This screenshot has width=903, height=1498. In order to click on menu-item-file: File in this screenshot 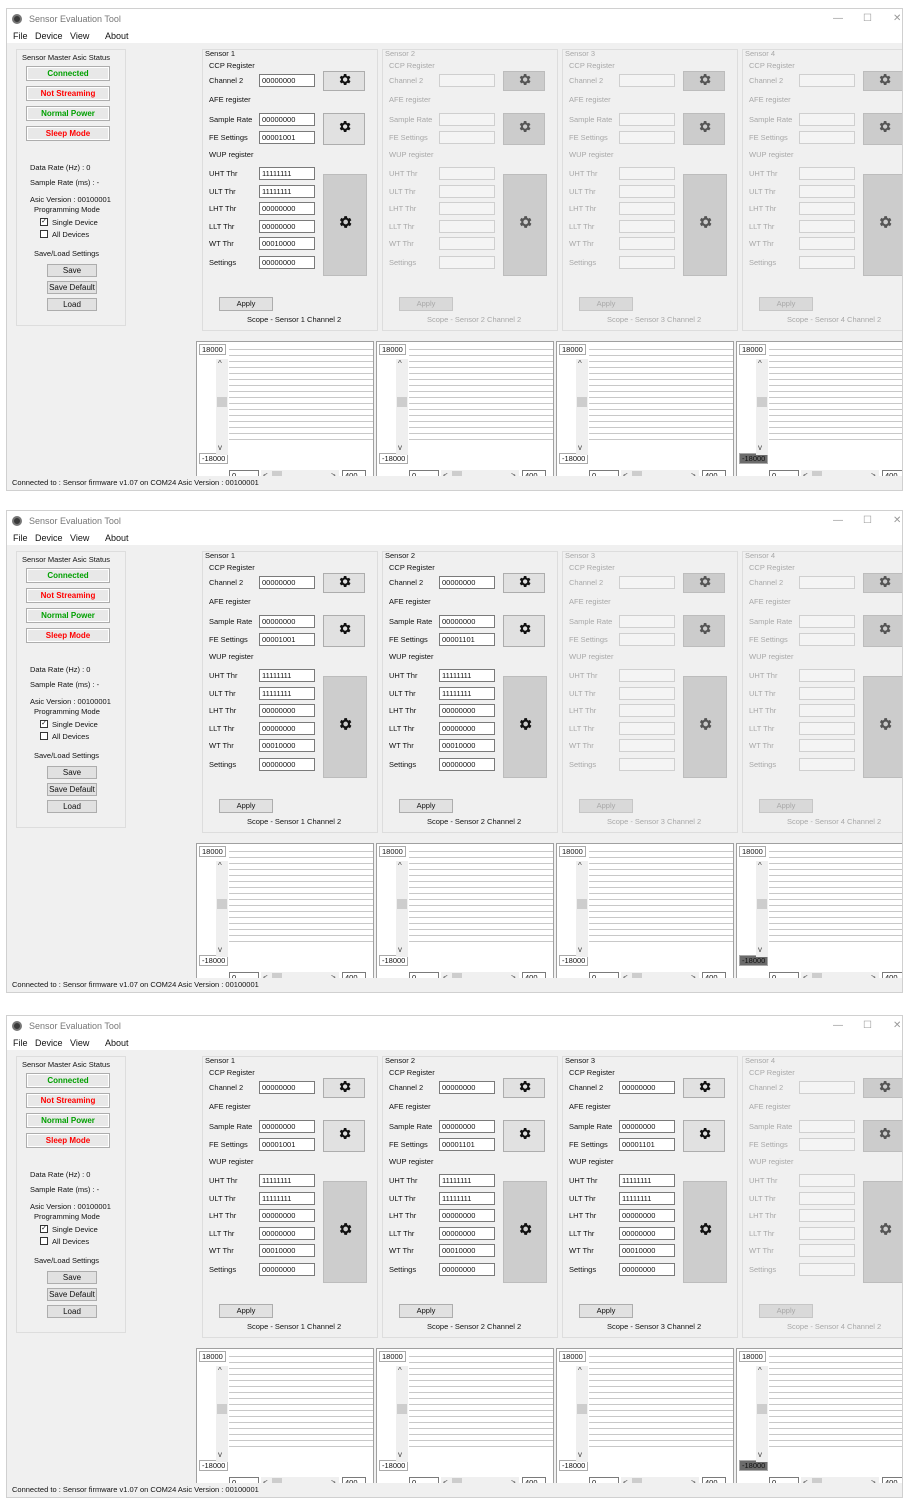, I will do `click(20, 538)`.